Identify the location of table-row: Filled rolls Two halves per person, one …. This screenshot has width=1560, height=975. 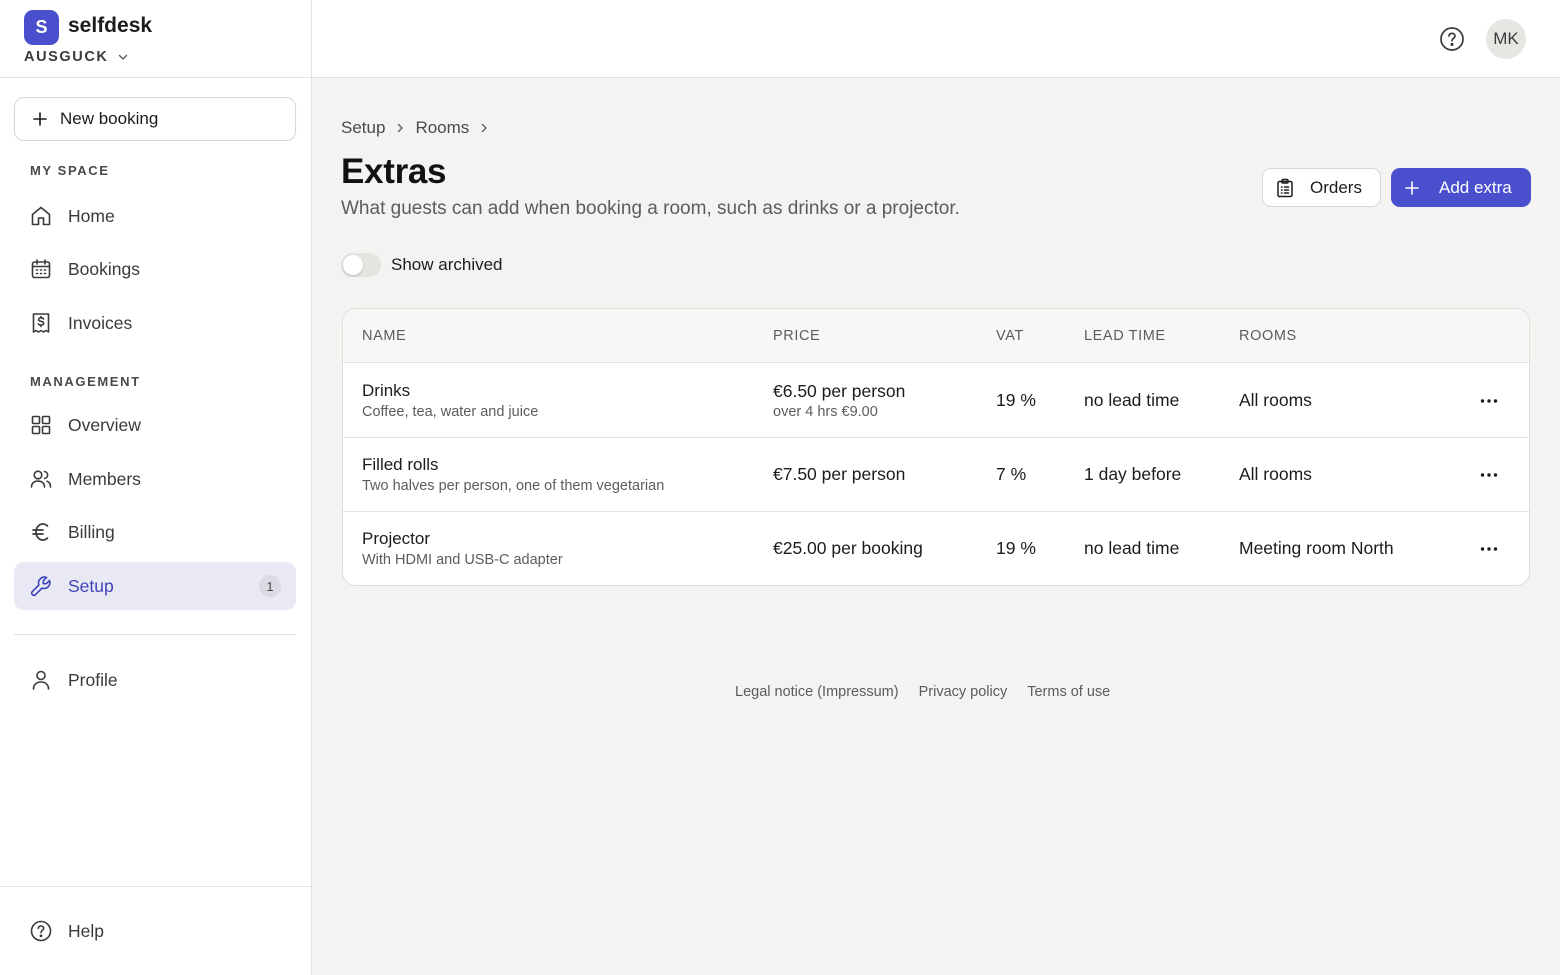
(936, 475).